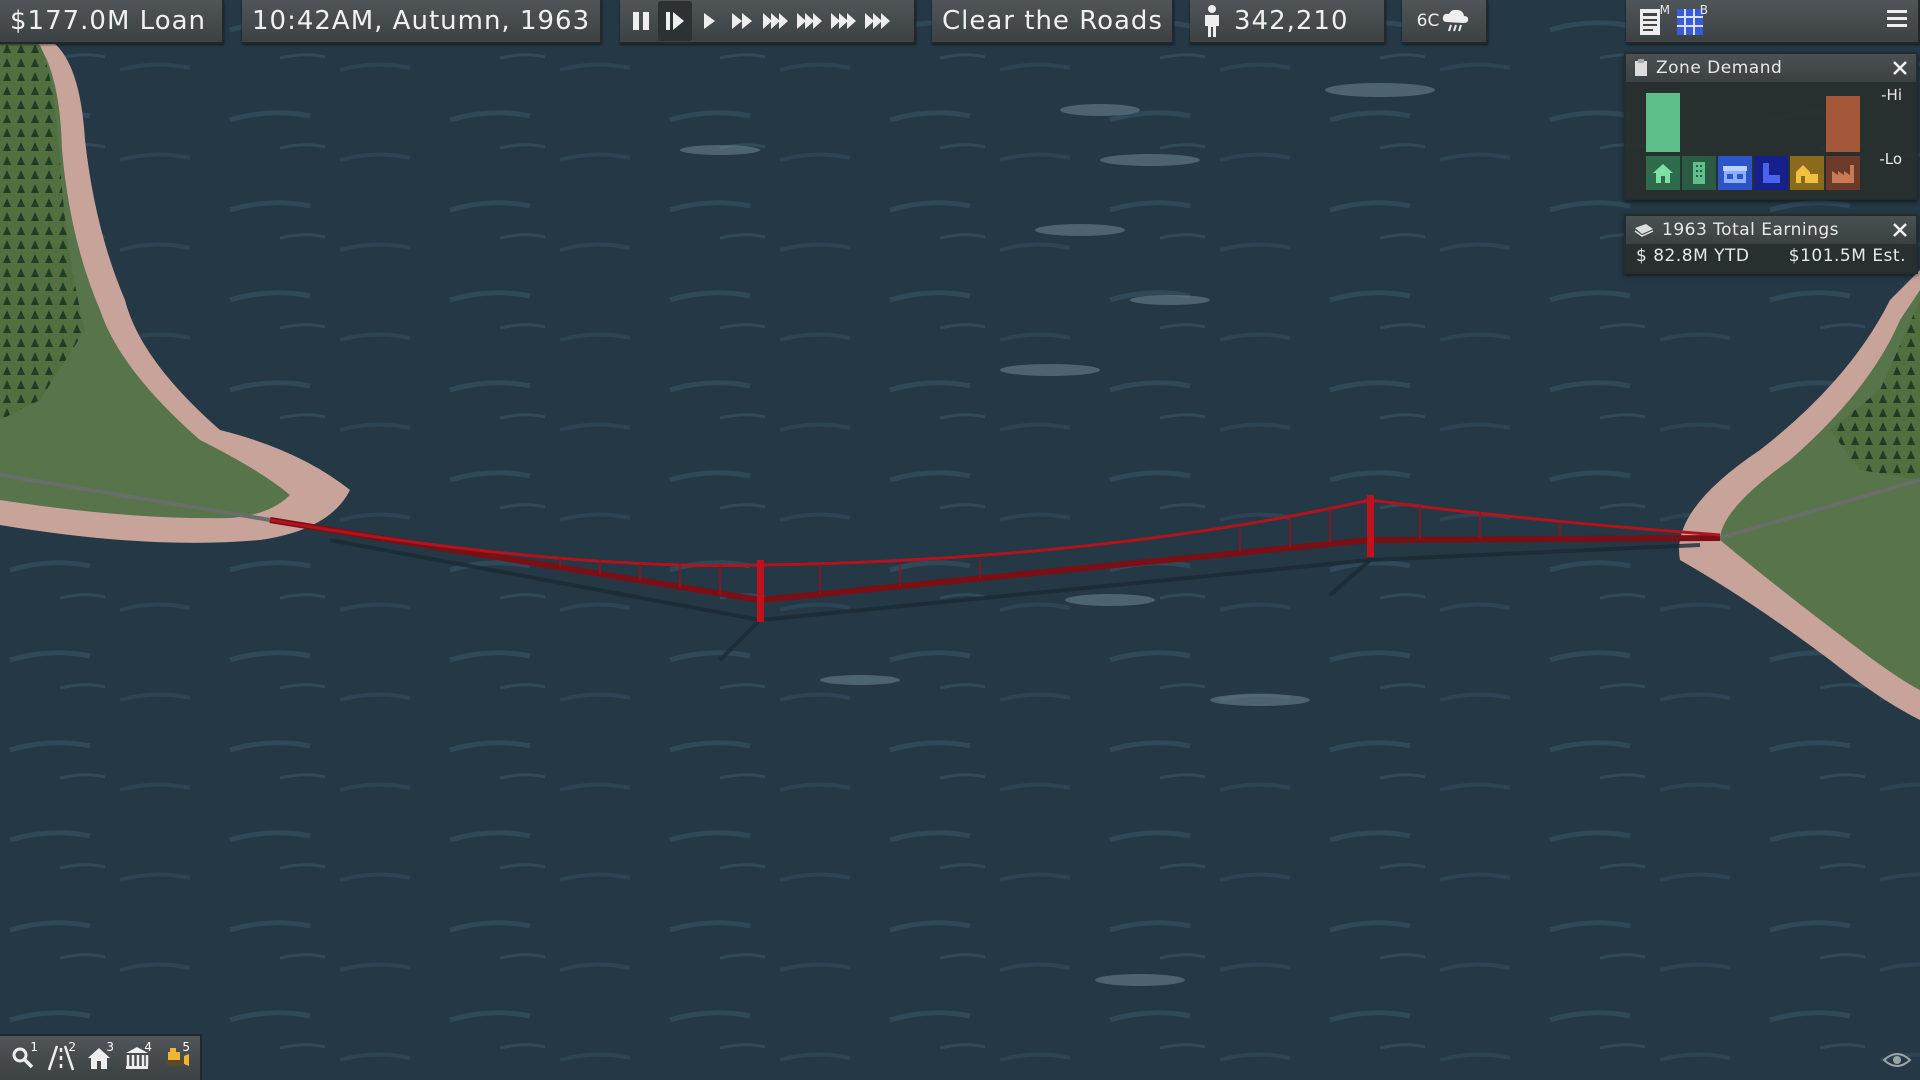 The width and height of the screenshot is (1920, 1080). I want to click on money-icon, so click(1644, 230).